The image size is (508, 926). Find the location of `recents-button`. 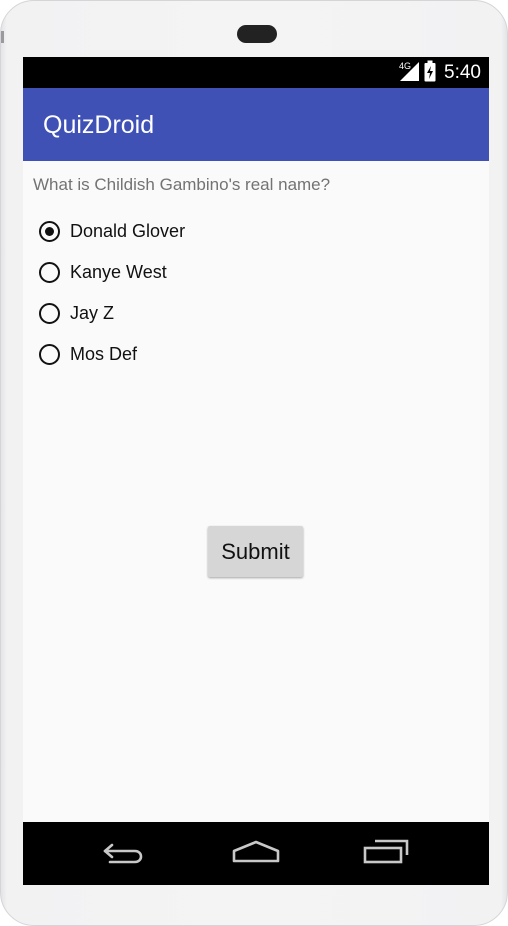

recents-button is located at coordinates (386, 854).